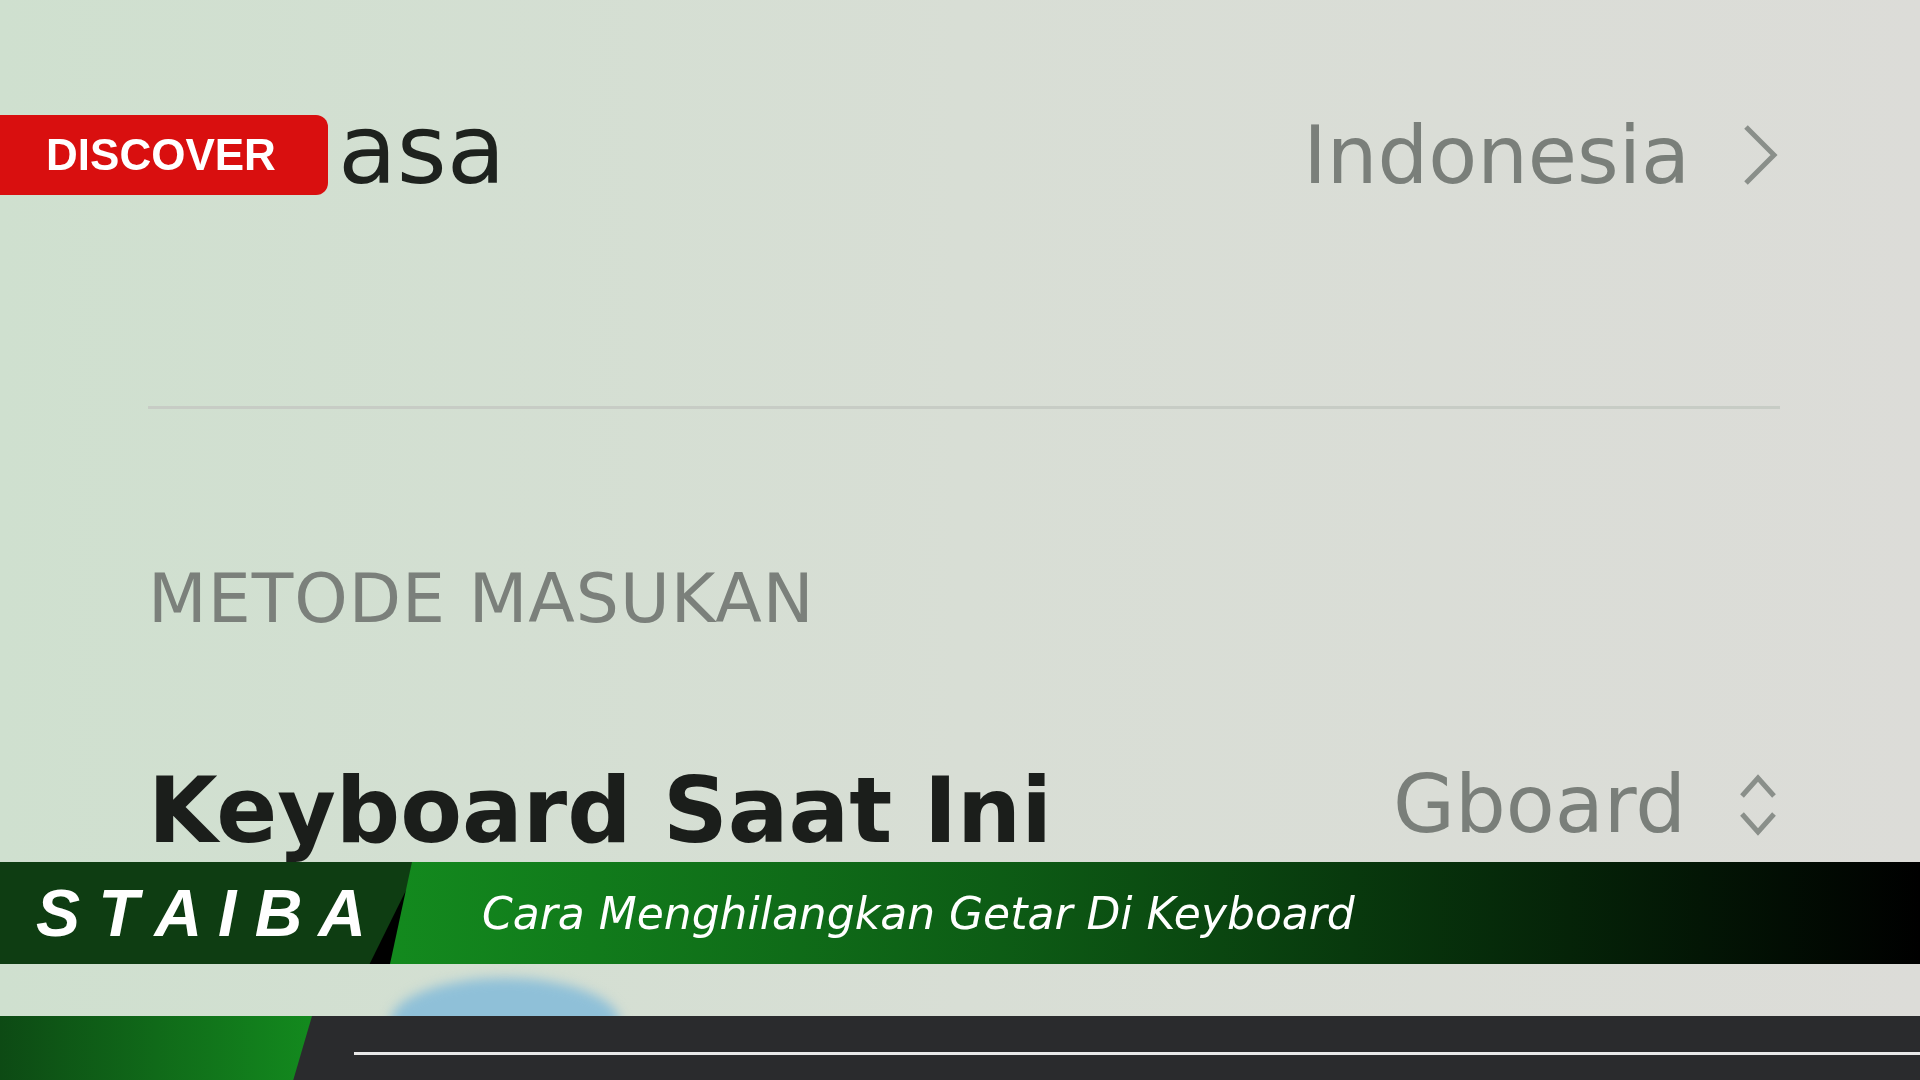 The height and width of the screenshot is (1080, 1920). I want to click on article-title: Cara Menghilangkan Getar Di Keyboard, so click(918, 913).